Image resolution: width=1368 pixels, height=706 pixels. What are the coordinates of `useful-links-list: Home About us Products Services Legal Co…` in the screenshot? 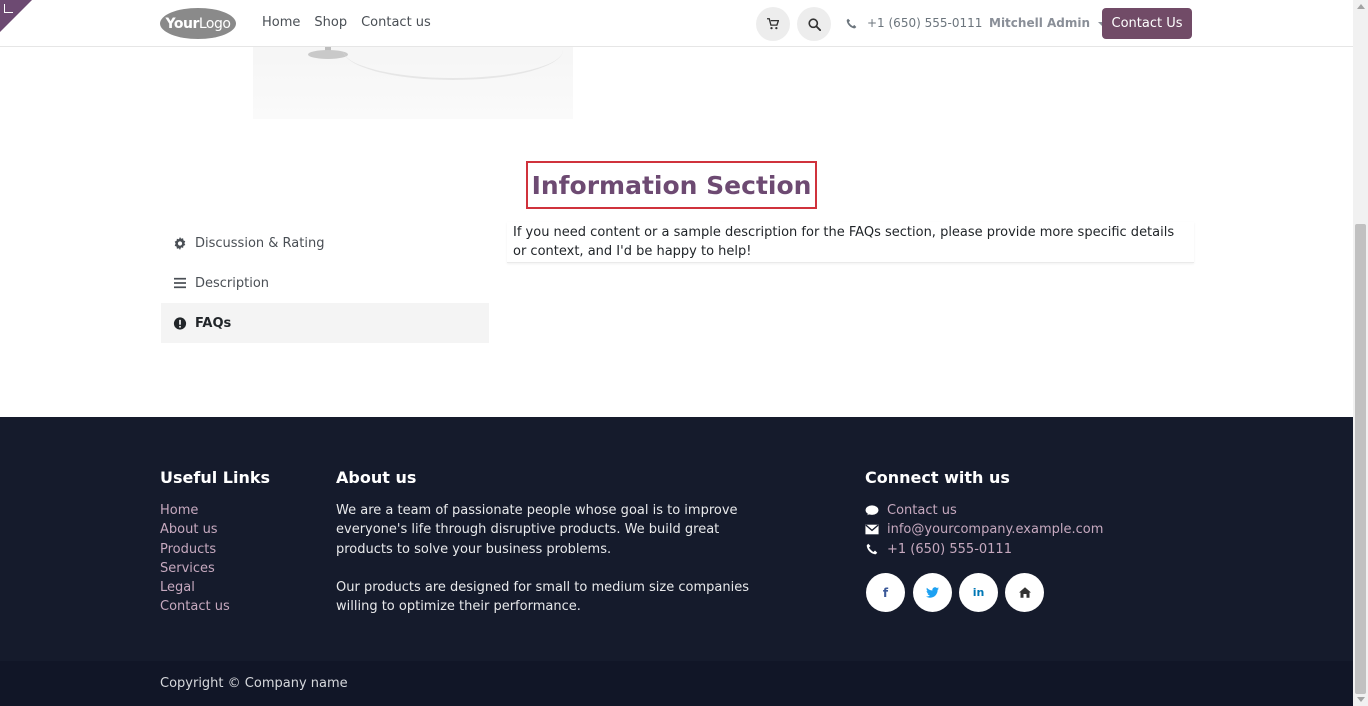 It's located at (195, 559).